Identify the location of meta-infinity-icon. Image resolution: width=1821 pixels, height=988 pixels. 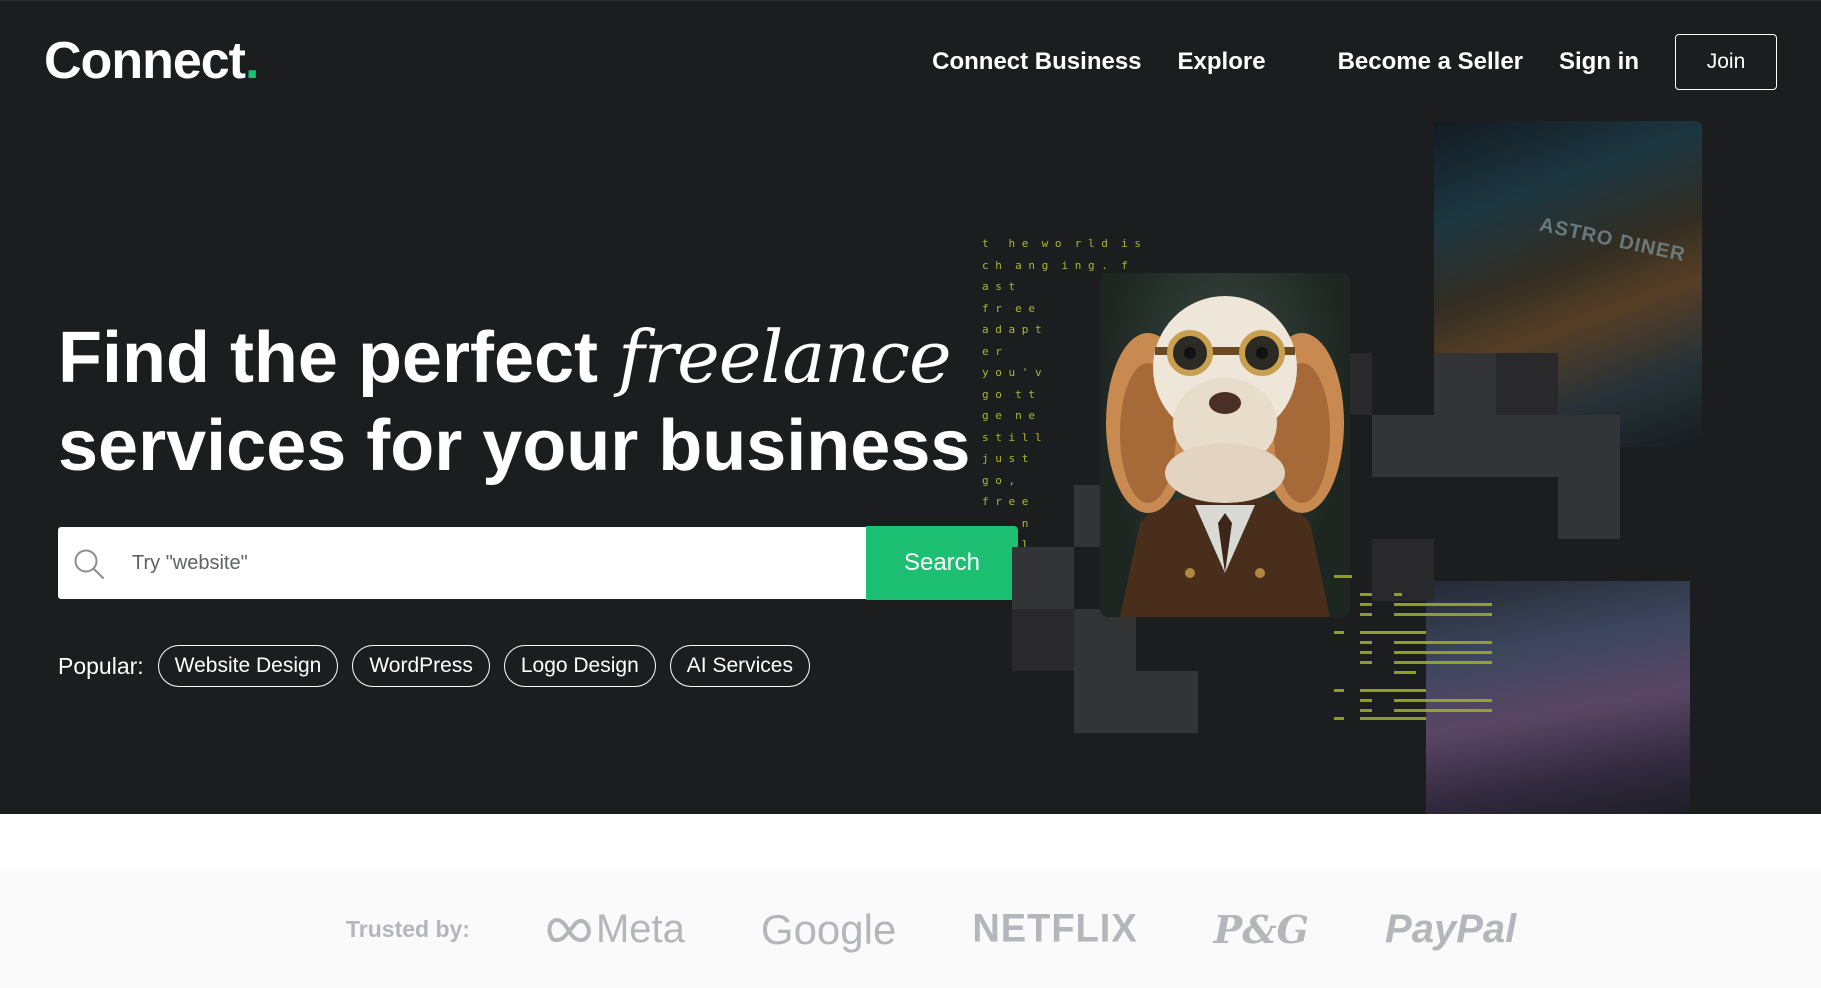
(569, 929).